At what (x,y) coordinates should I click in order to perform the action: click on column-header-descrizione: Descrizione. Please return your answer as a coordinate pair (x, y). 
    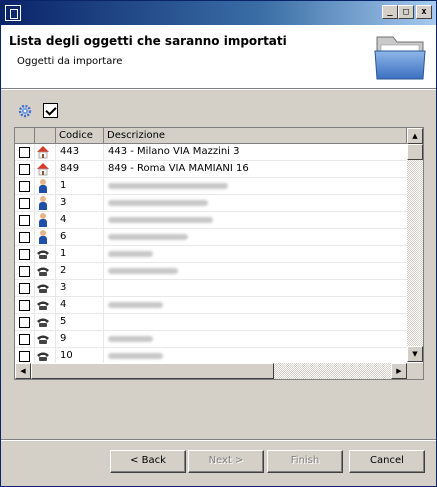
    Looking at the image, I should click on (255, 136).